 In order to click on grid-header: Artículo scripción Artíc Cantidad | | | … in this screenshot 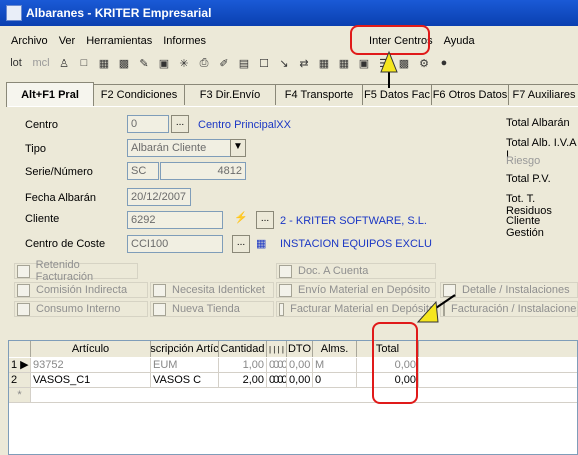, I will do `click(293, 349)`.